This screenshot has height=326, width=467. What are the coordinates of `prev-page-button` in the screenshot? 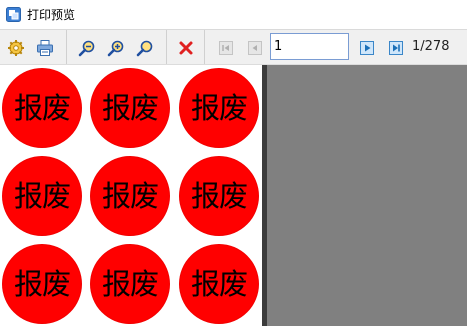 It's located at (255, 48).